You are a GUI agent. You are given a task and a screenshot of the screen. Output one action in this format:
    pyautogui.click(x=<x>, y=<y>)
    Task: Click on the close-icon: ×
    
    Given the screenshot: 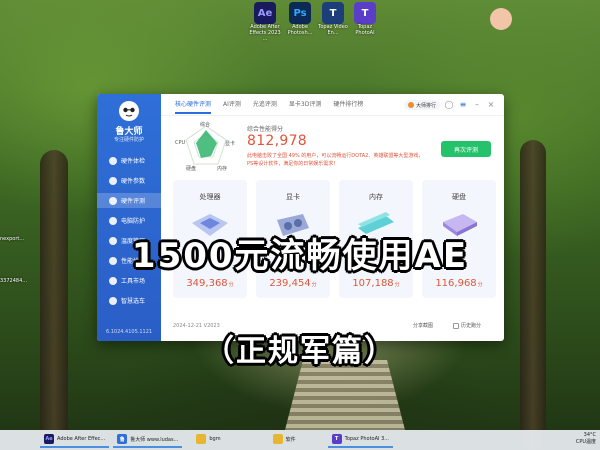 What is the action you would take?
    pyautogui.click(x=491, y=105)
    